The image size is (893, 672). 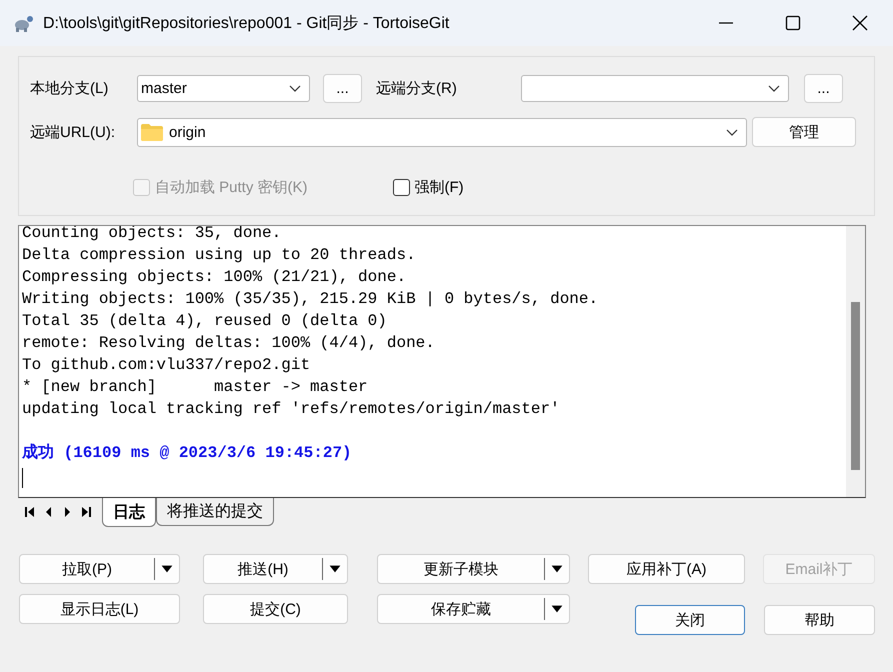 I want to click on close-icon, so click(x=860, y=23).